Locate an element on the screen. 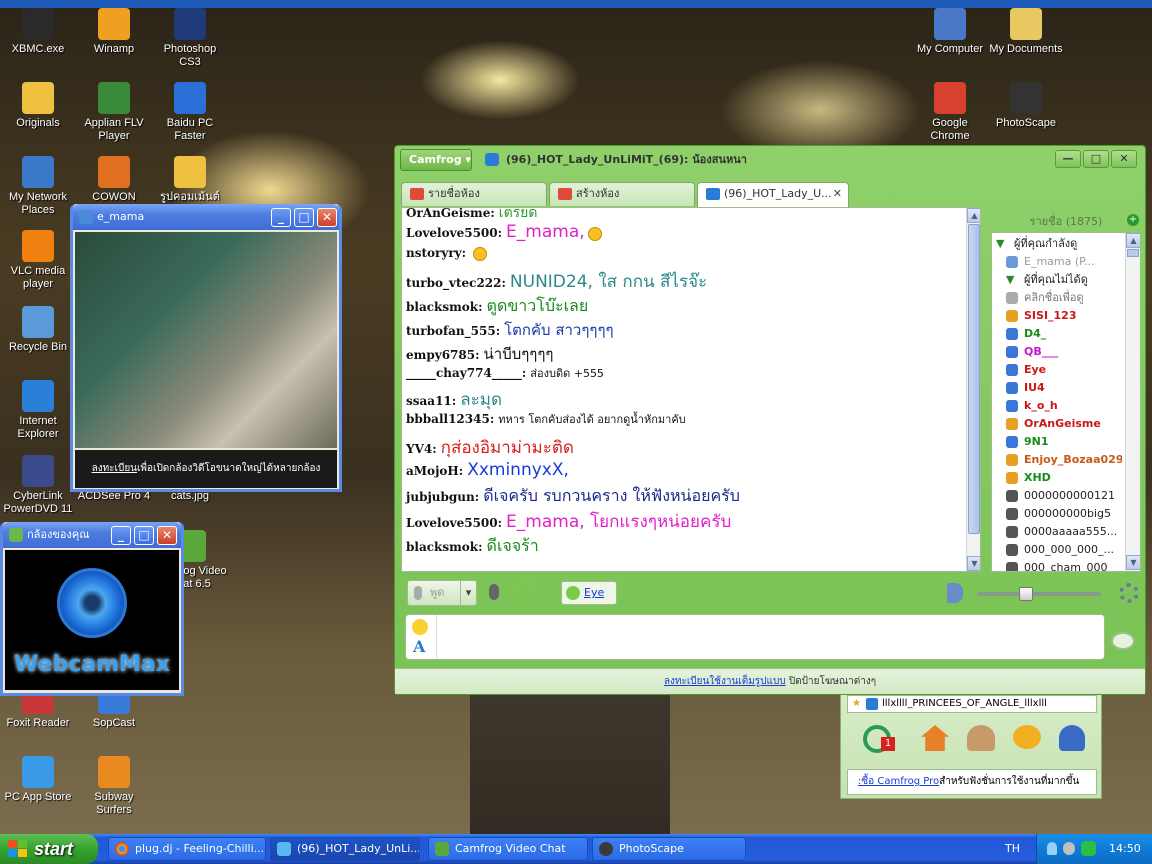 This screenshot has height=864, width=1152. desktop-icon: Recycle Bin is located at coordinates (38, 330).